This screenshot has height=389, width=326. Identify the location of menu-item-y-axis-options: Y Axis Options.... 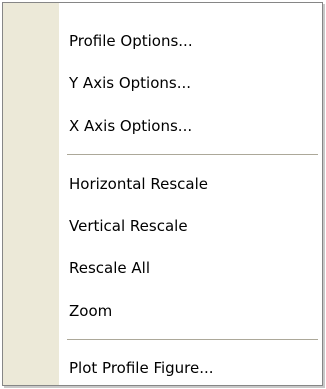
(162, 83).